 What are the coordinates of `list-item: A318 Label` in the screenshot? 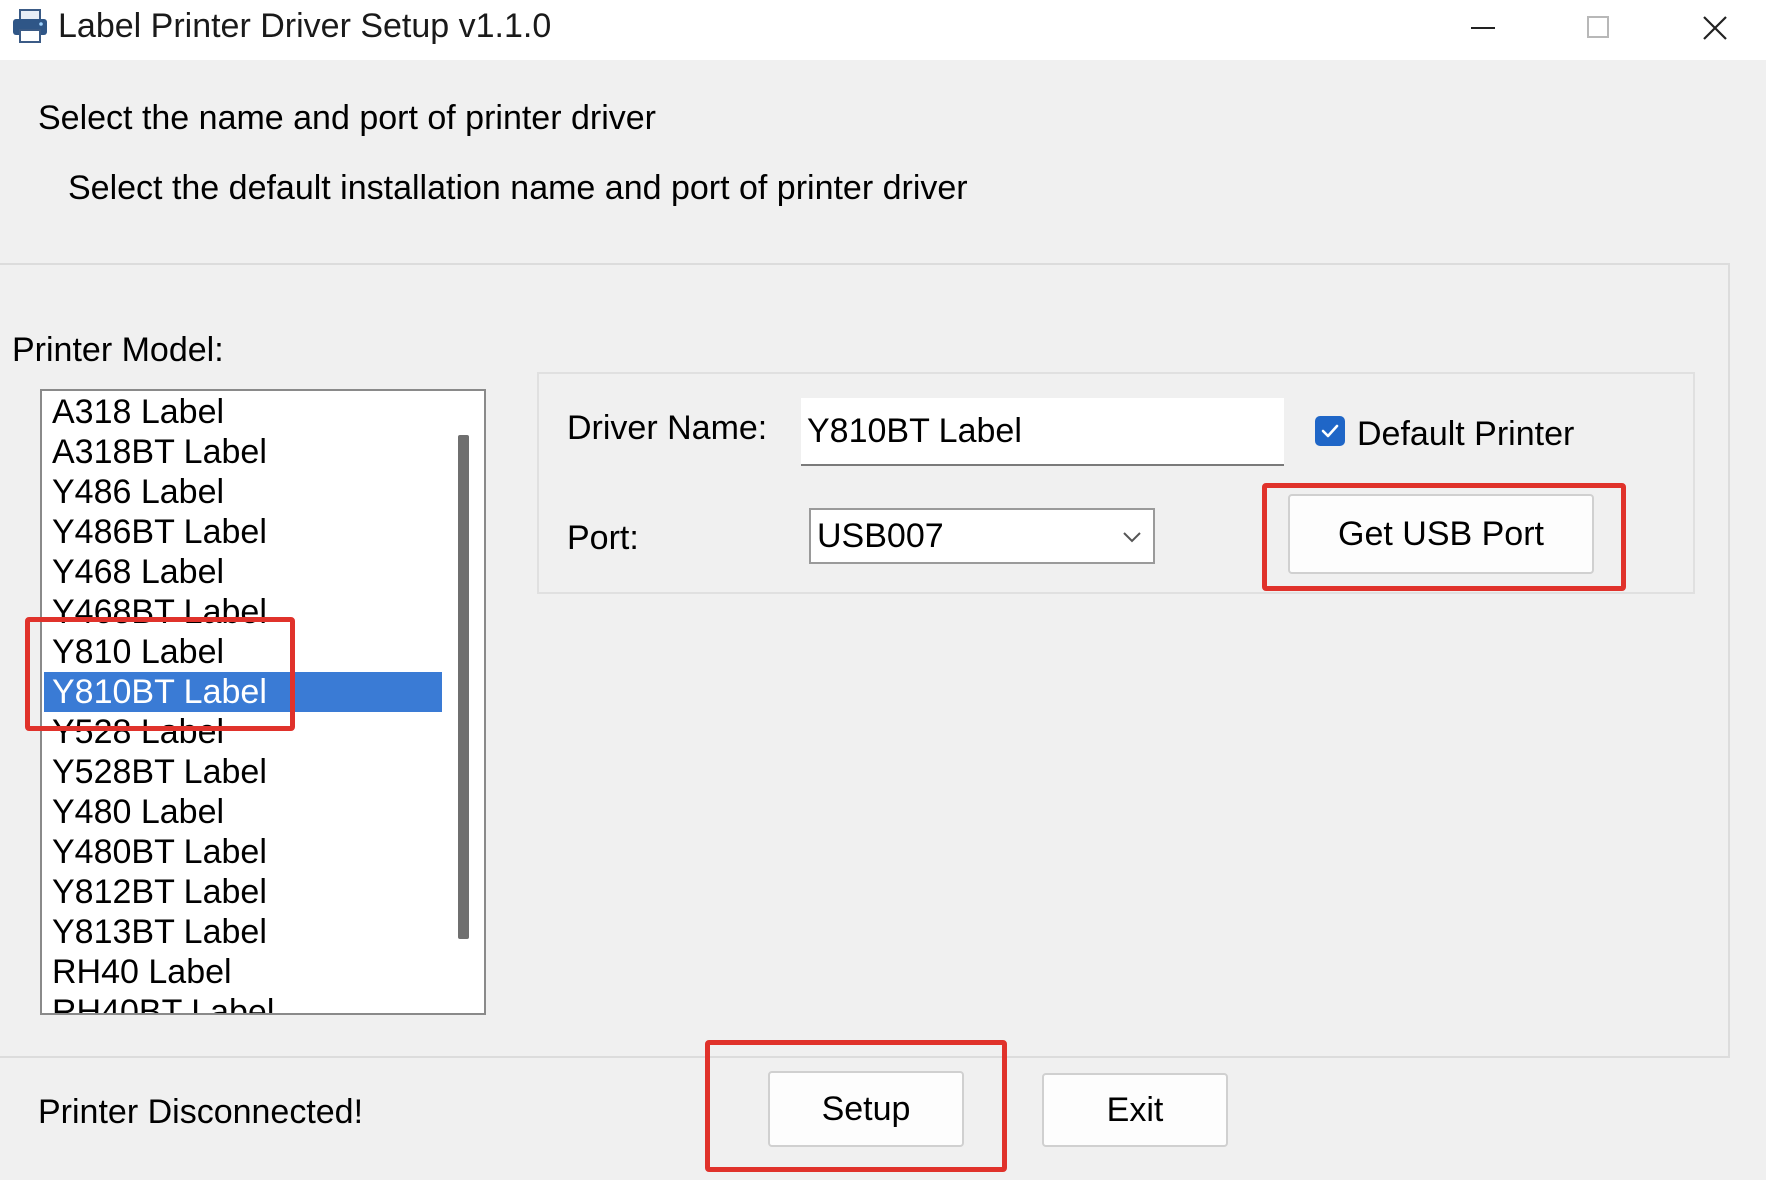 It's located at (243, 412).